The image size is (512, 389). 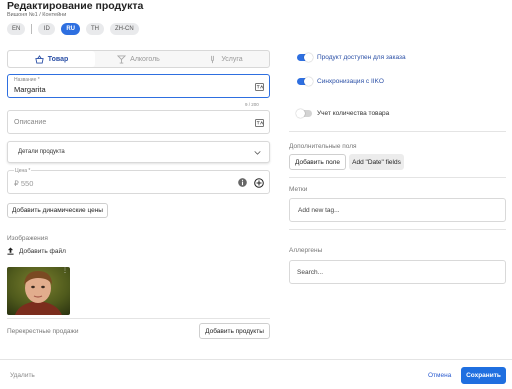 I want to click on allergens-label: Аллергены, so click(x=306, y=250).